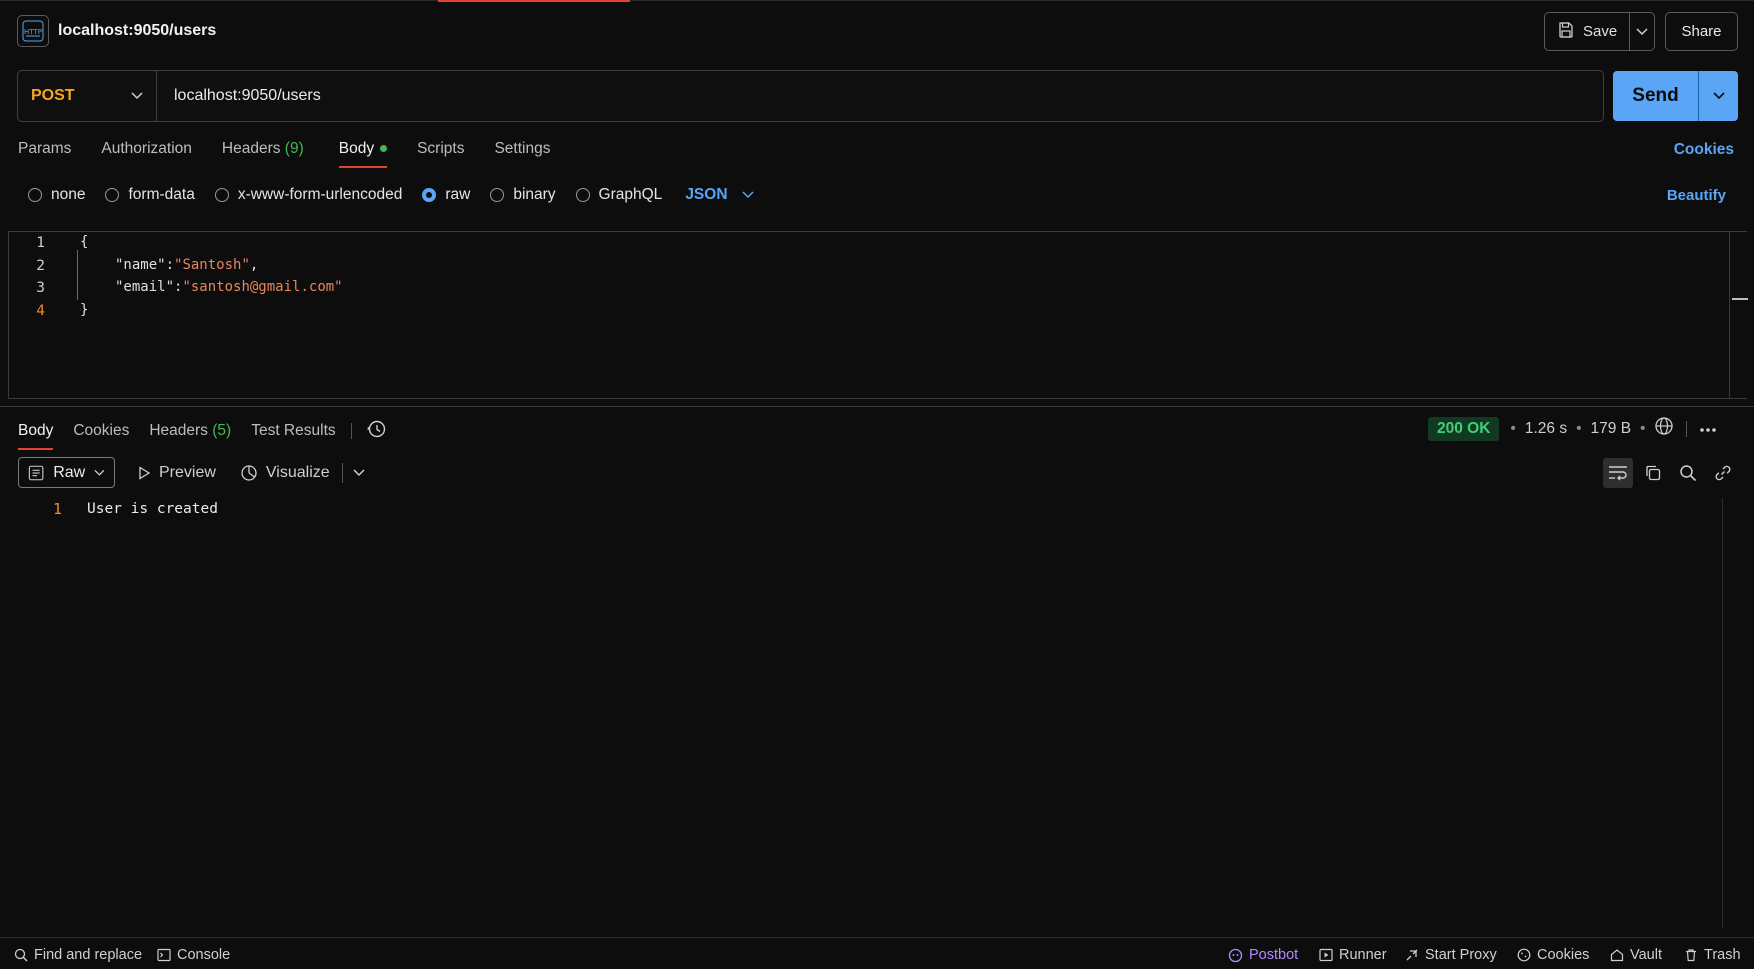  I want to click on save-button: Save, so click(1588, 31).